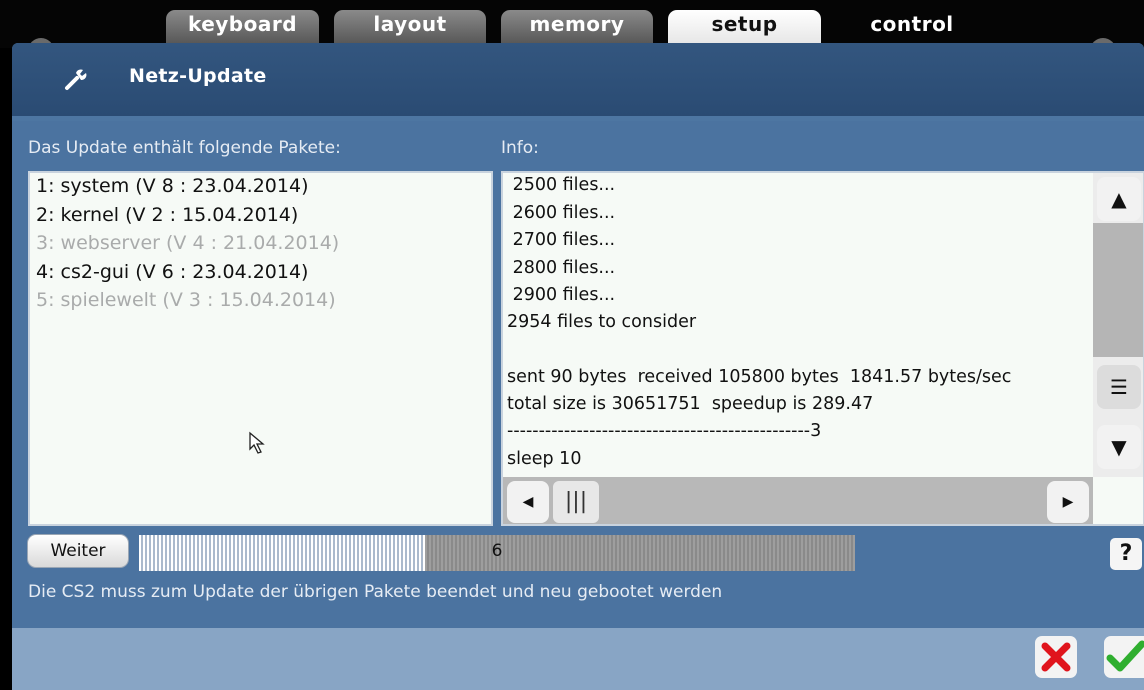 This screenshot has height=690, width=1144. I want to click on cancel-button, so click(1056, 657).